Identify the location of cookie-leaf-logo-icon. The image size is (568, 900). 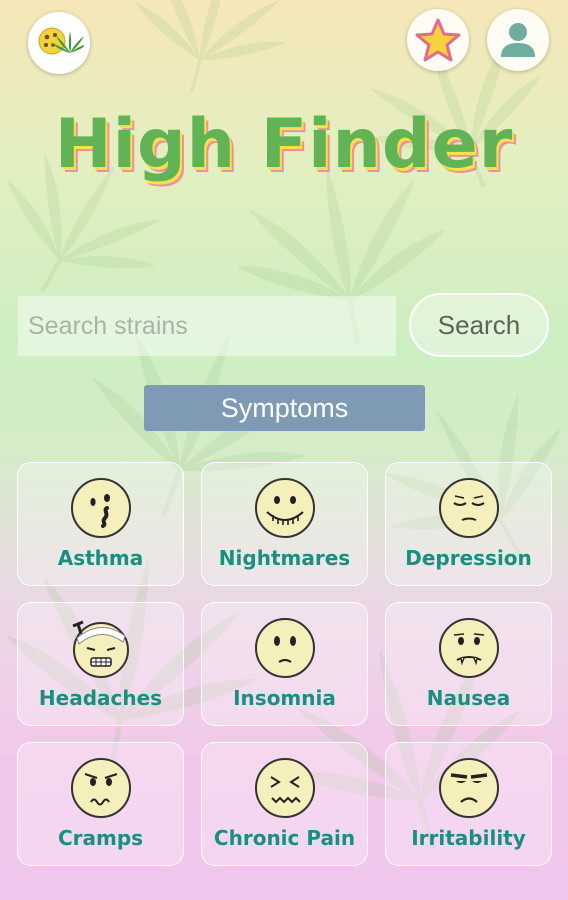
(61, 41).